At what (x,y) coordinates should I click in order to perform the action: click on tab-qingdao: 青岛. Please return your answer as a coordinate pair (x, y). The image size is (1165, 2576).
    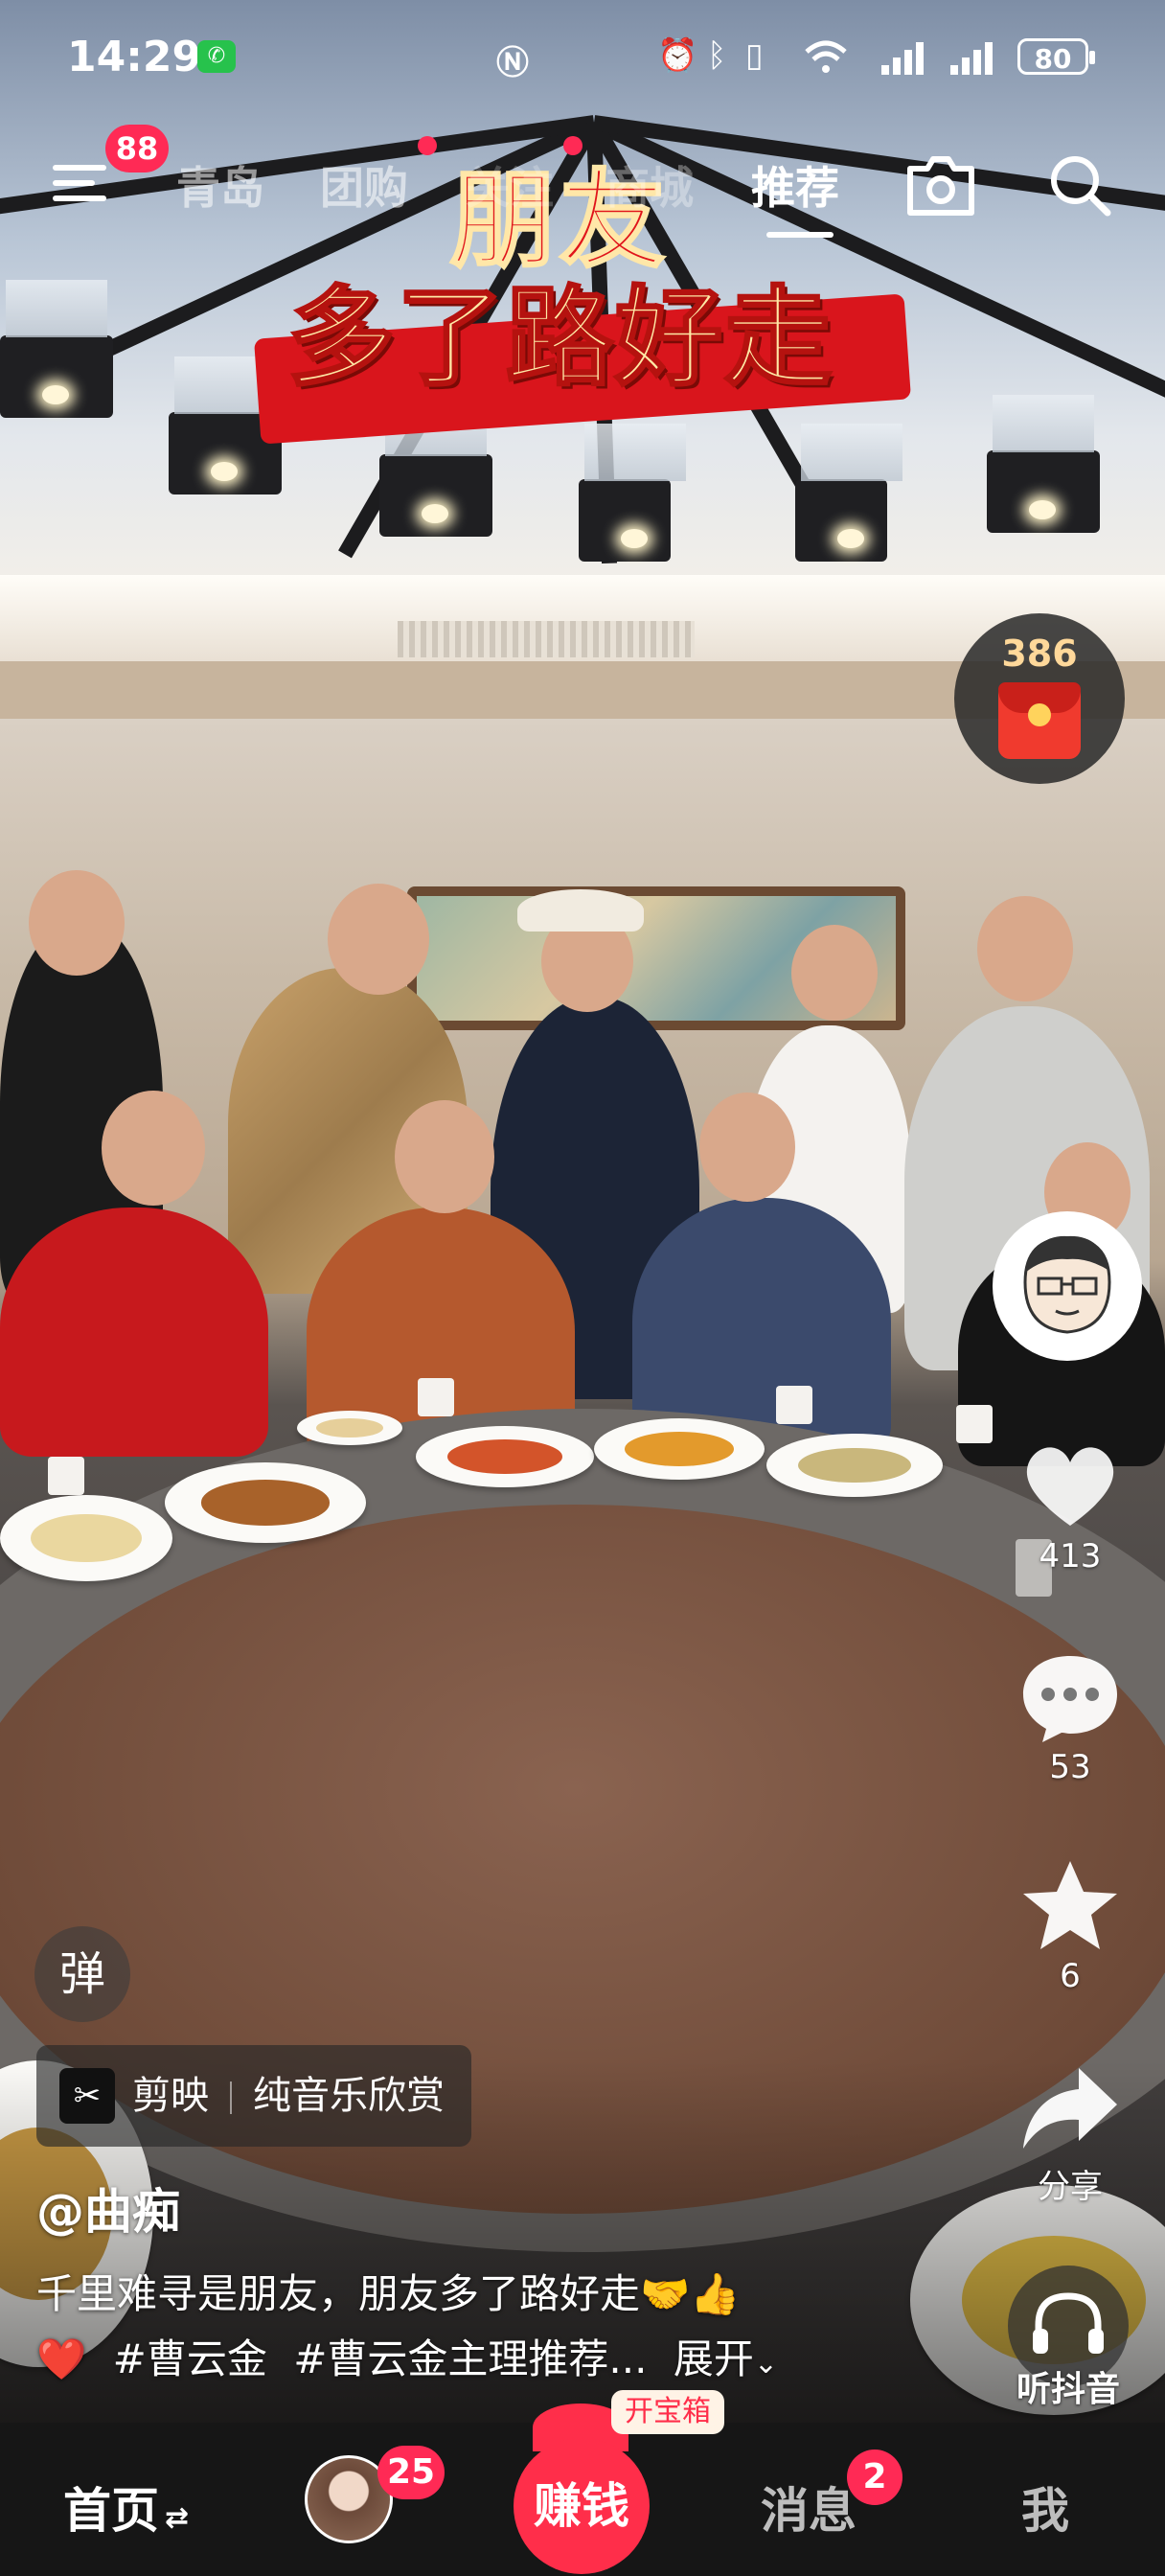
    Looking at the image, I should click on (220, 185).